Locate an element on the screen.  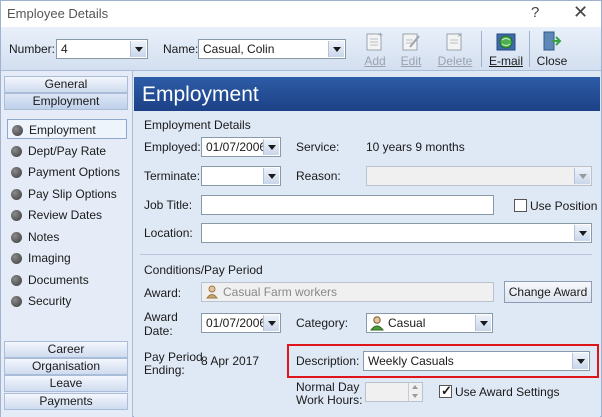
normal-day-label-line1: Normal Day is located at coordinates (328, 387).